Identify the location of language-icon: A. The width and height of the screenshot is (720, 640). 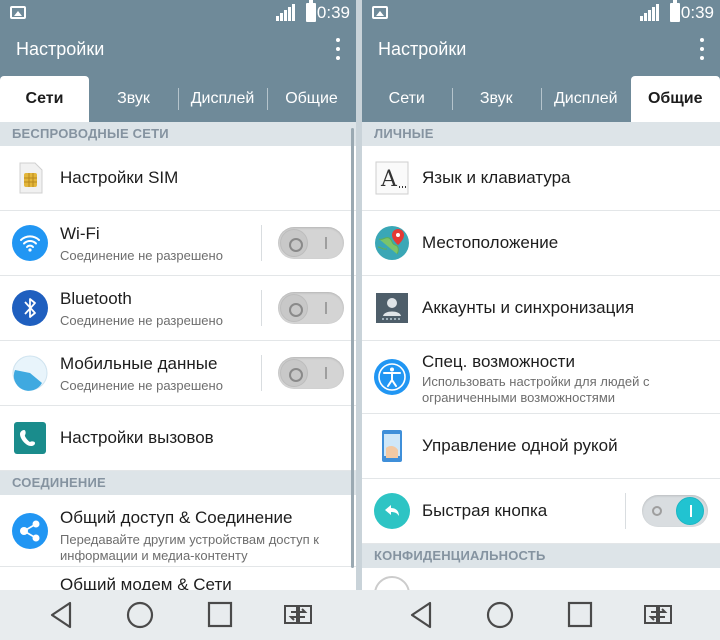
(392, 178).